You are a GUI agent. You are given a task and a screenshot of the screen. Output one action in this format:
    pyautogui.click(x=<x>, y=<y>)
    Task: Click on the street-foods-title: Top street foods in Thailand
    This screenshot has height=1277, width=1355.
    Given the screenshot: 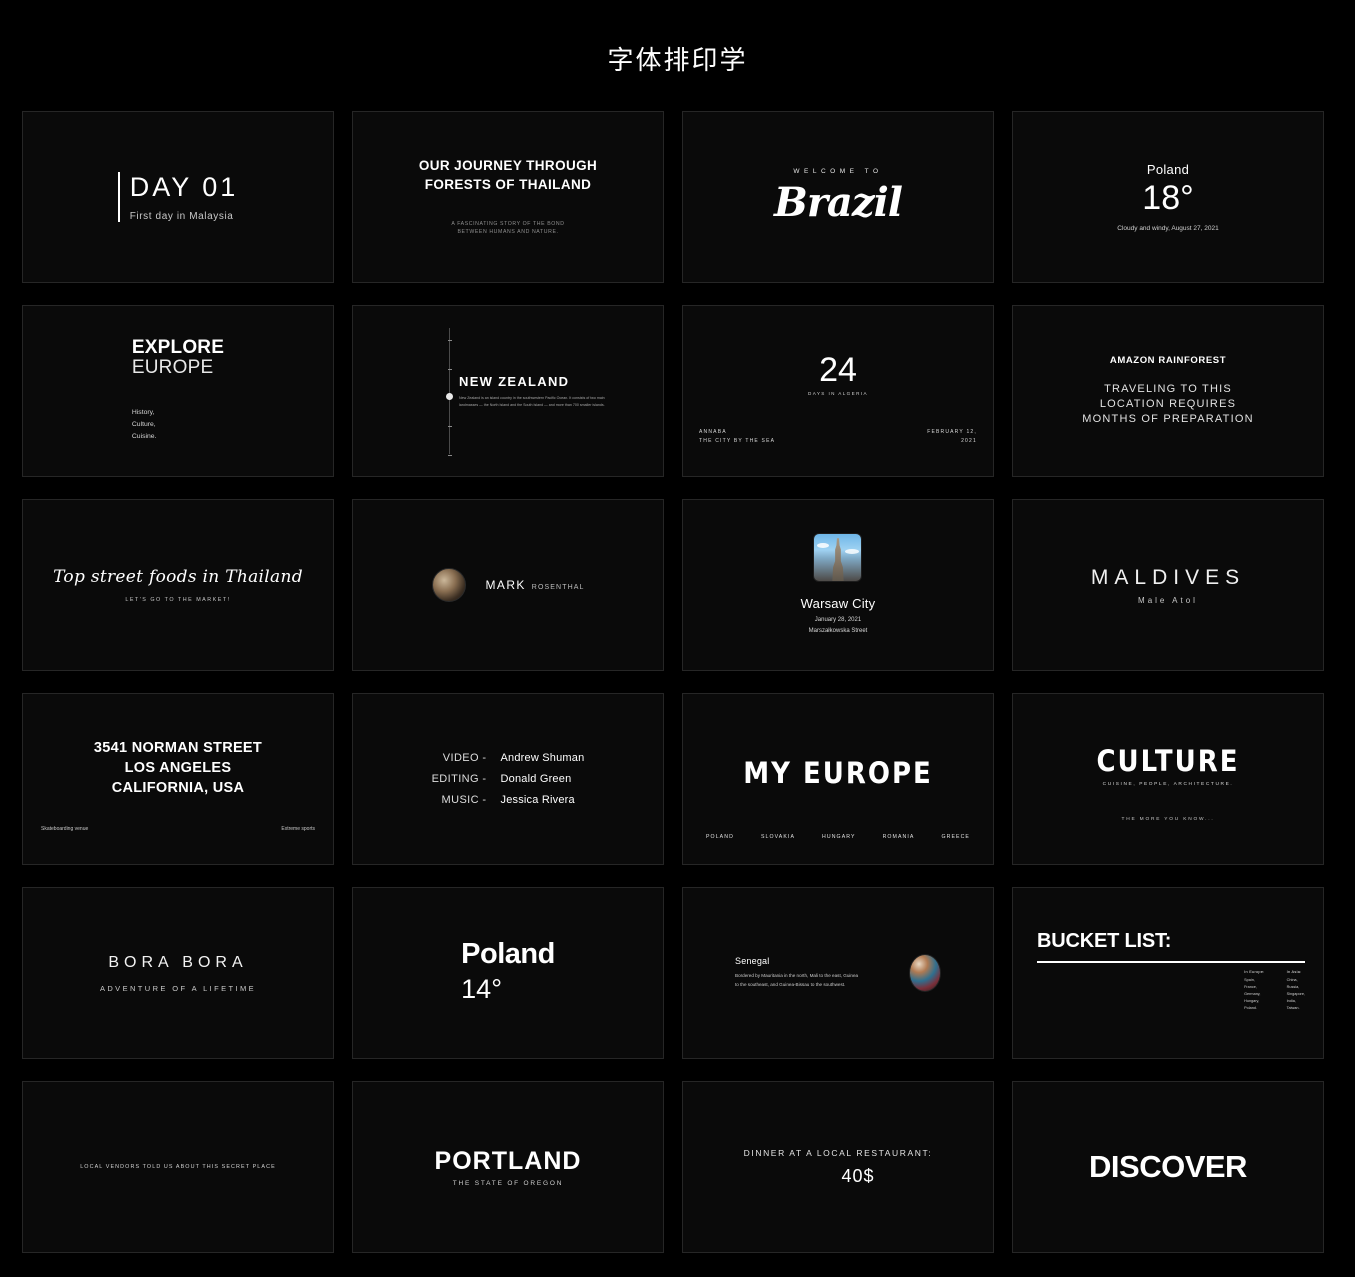 What is the action you would take?
    pyautogui.click(x=178, y=577)
    